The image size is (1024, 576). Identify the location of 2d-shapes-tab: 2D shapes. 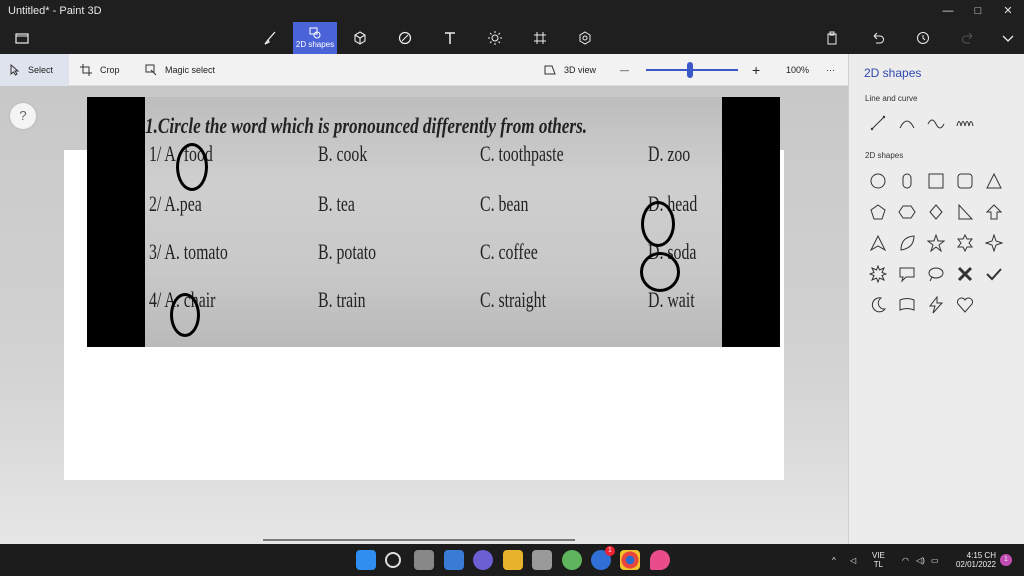
(315, 38).